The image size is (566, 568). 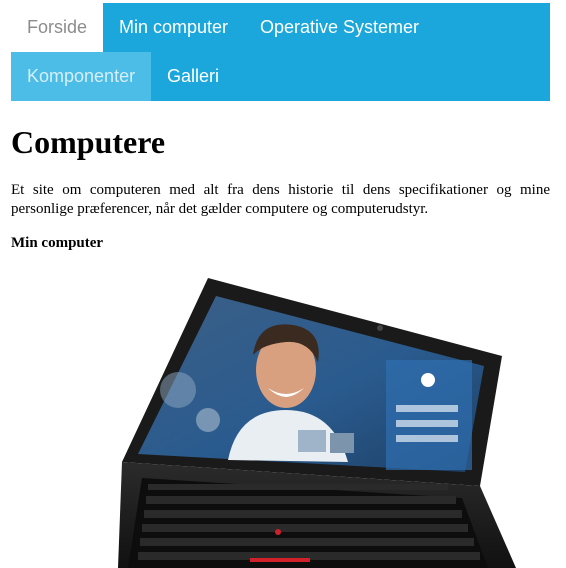 I want to click on nav-item-galleri: Galleri, so click(x=193, y=76).